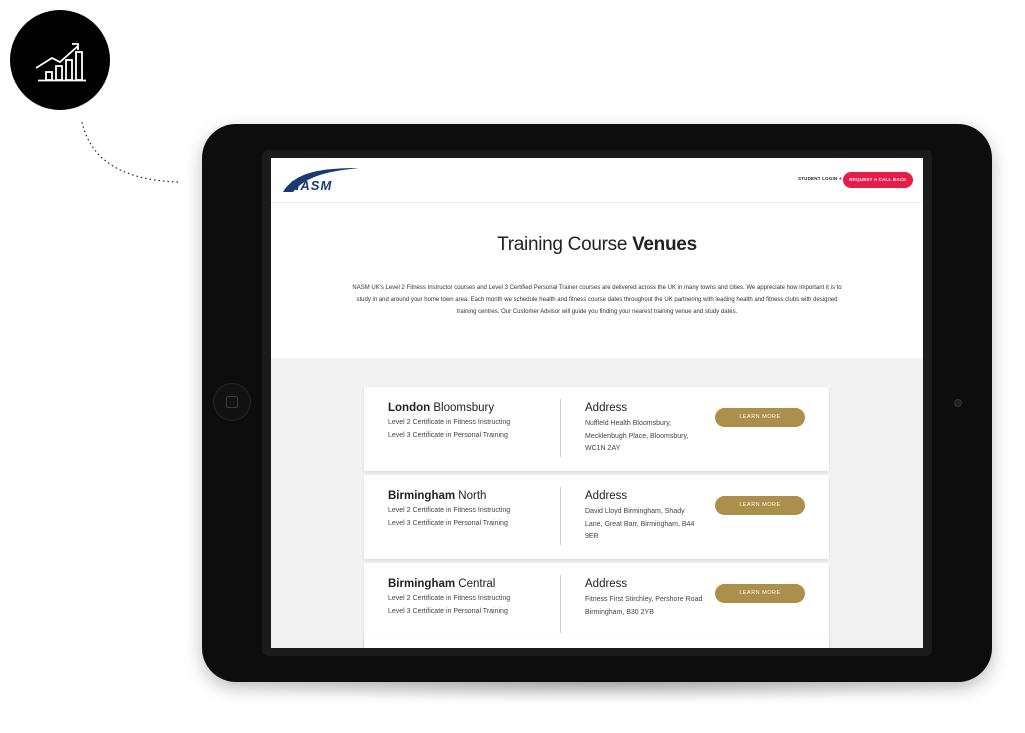 This screenshot has height=733, width=1025. Describe the element at coordinates (878, 180) in the screenshot. I see `request-callback-button: REQUEST A CALL BACK` at that location.